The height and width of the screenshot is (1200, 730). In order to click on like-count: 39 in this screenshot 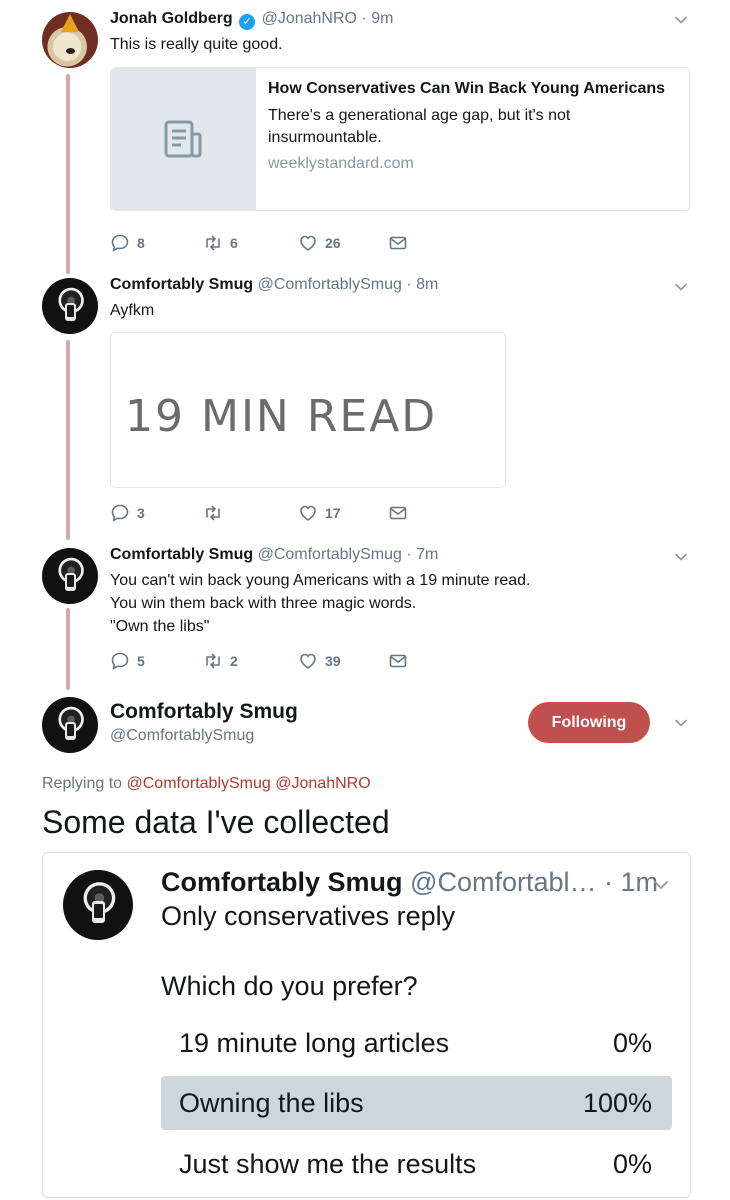, I will do `click(333, 661)`.